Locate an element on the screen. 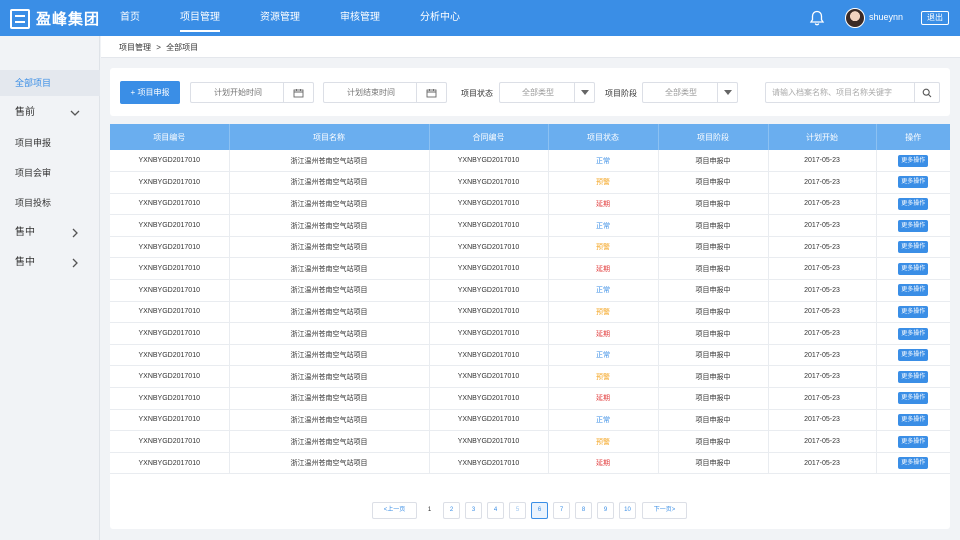 Image resolution: width=960 pixels, height=540 pixels. sidebar-group-insales-1: 售中 is located at coordinates (50, 233).